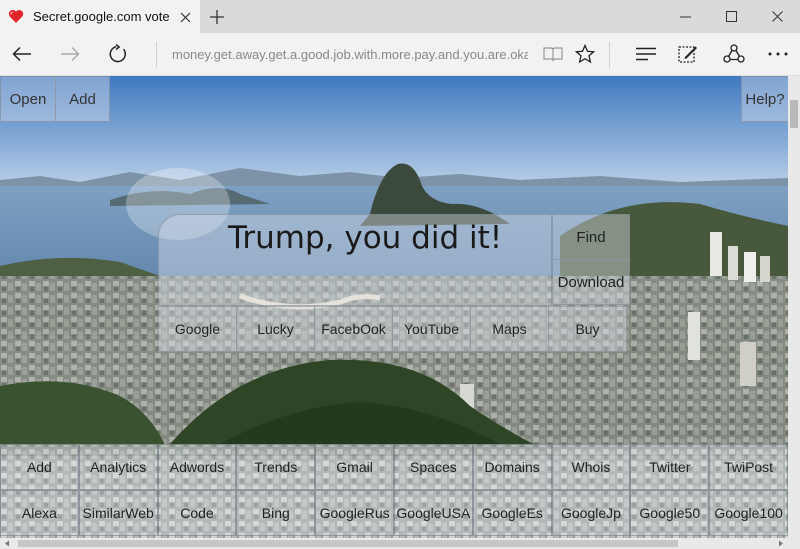  What do you see at coordinates (778, 54) in the screenshot?
I see `more-icon` at bounding box center [778, 54].